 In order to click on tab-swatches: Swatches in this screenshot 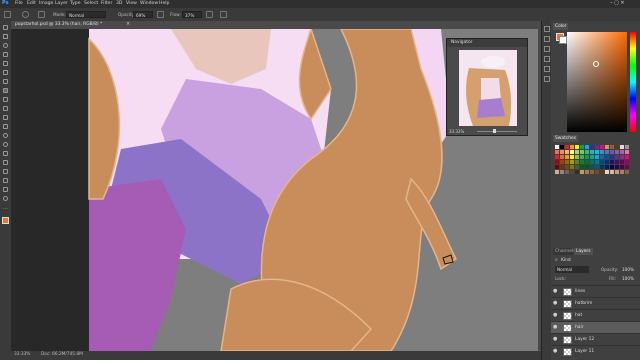, I will do `click(565, 138)`.